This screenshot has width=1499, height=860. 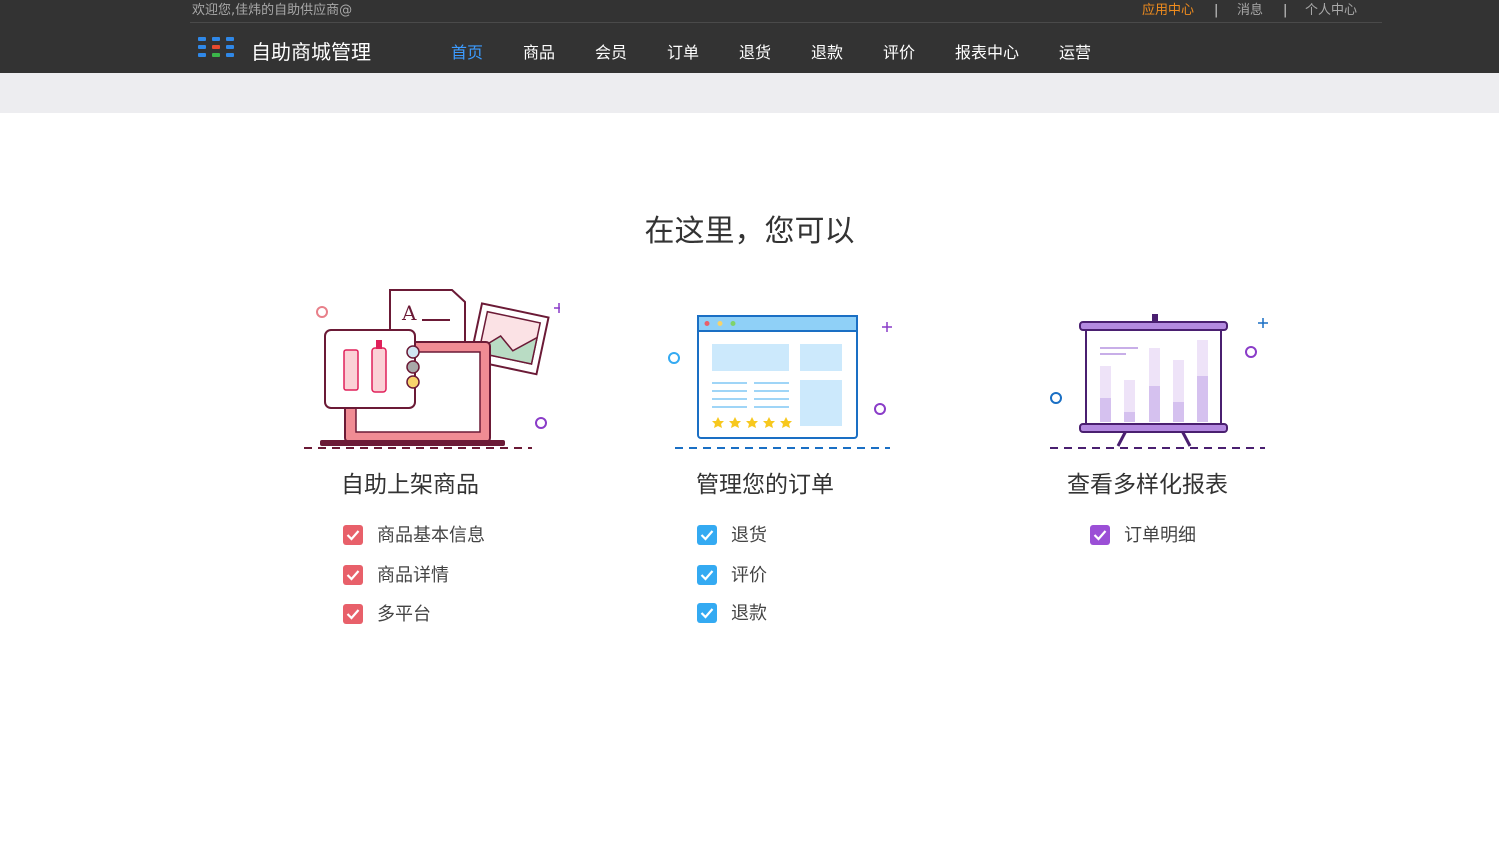 What do you see at coordinates (1147, 485) in the screenshot?
I see `feature-title-reports: 查看多样化报表` at bounding box center [1147, 485].